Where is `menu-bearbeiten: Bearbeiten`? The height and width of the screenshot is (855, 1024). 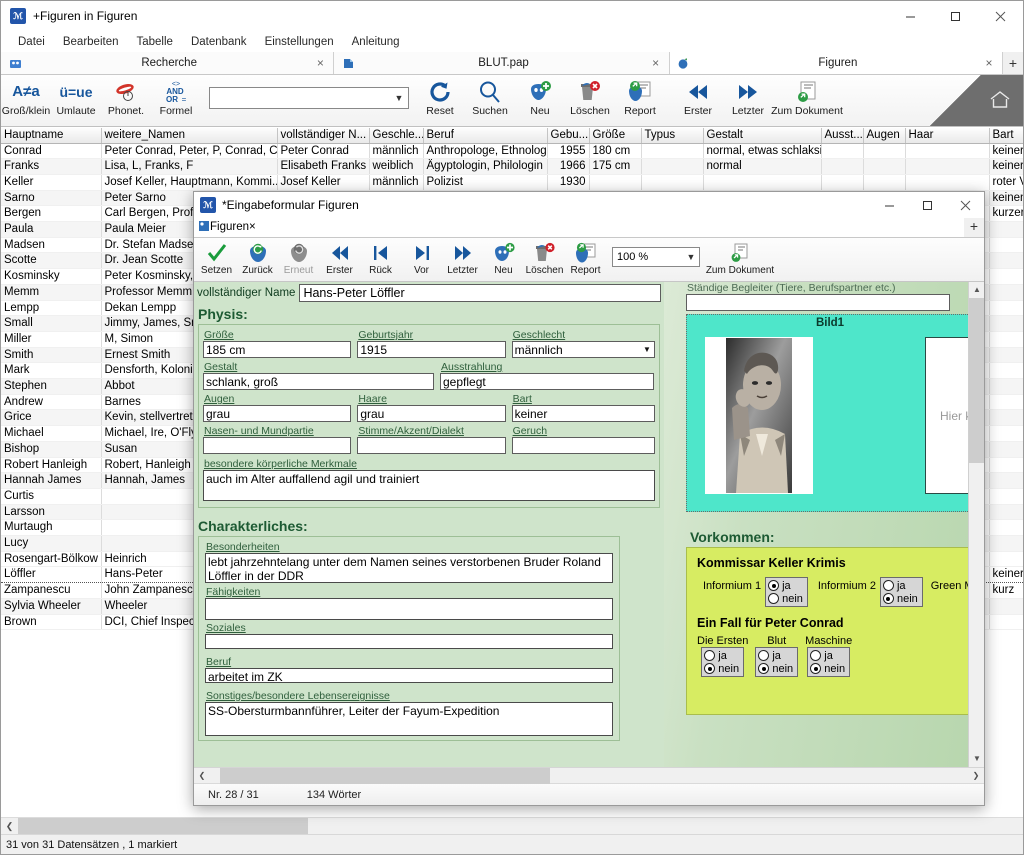
menu-bearbeiten: Bearbeiten is located at coordinates (91, 42).